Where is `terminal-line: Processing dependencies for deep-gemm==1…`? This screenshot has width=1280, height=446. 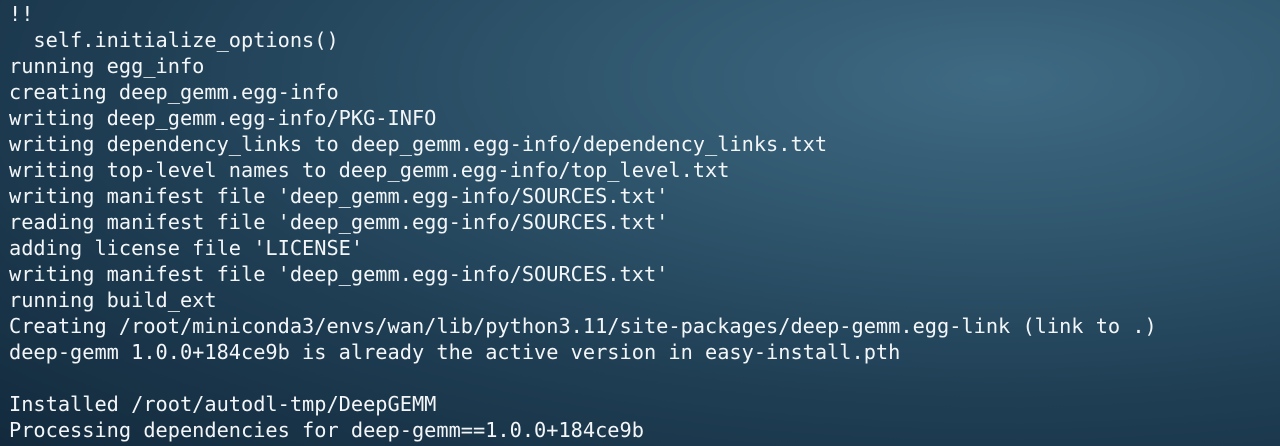
terminal-line: Processing dependencies for deep-gemm==1… is located at coordinates (326, 430).